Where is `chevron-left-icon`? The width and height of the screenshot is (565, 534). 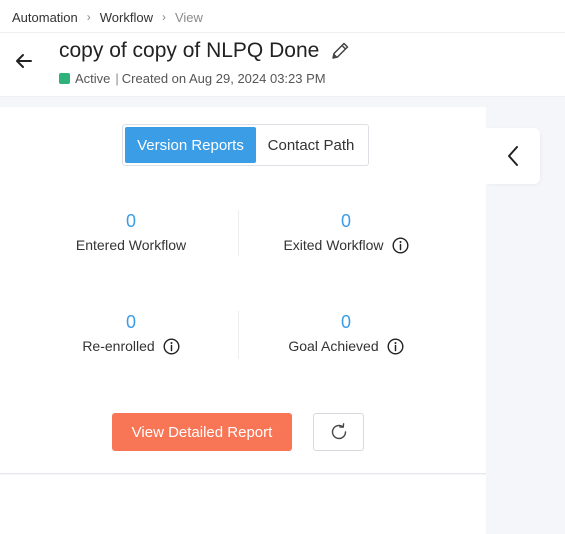 chevron-left-icon is located at coordinates (513, 156).